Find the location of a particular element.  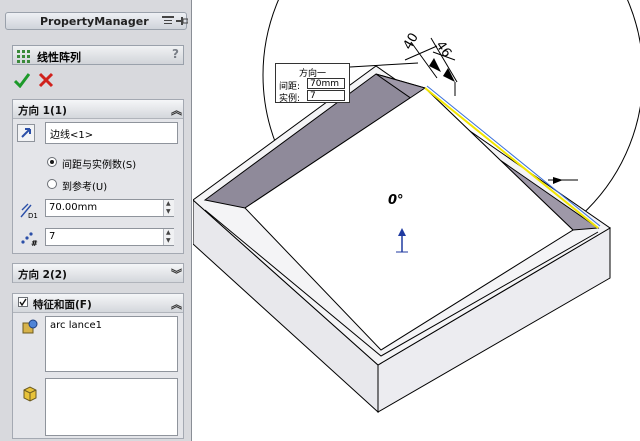

close-icon is located at coordinates (46, 80).